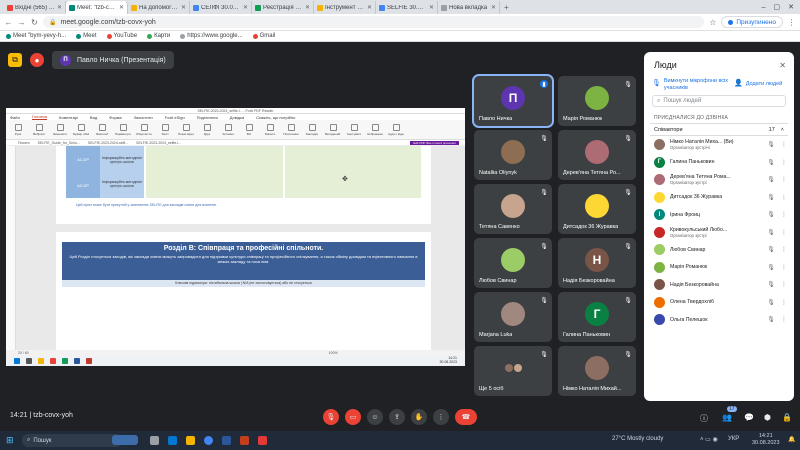 This screenshot has width=800, height=450. What do you see at coordinates (345, 7) in the screenshot?
I see `browser-tab-5: Інструмент SELFIE 30.08.2023✕` at bounding box center [345, 7].